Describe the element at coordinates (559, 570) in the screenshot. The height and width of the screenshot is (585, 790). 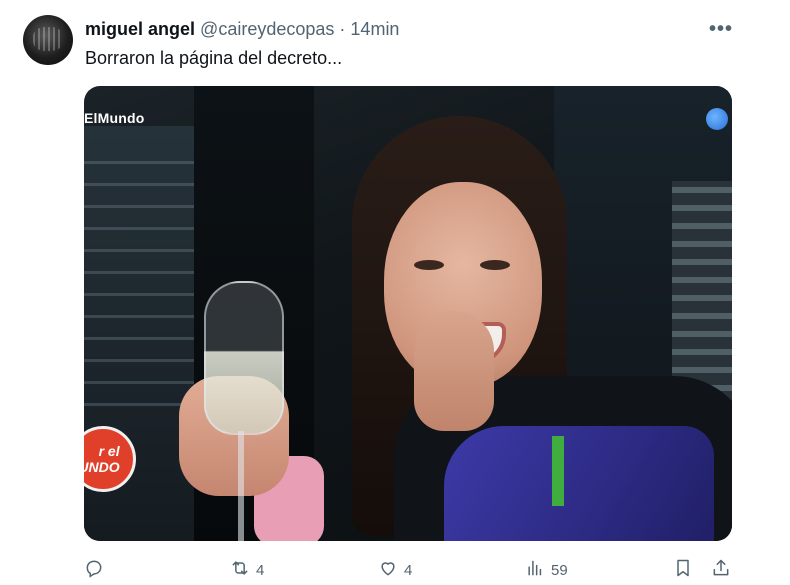
I see `views-count: 59` at that location.